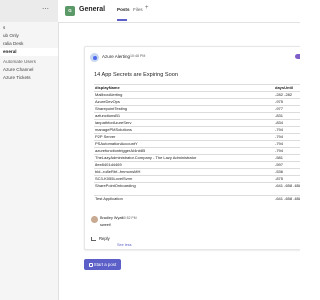  What do you see at coordinates (179, 11) in the screenshot?
I see `channel-header: G General Posts Files +` at bounding box center [179, 11].